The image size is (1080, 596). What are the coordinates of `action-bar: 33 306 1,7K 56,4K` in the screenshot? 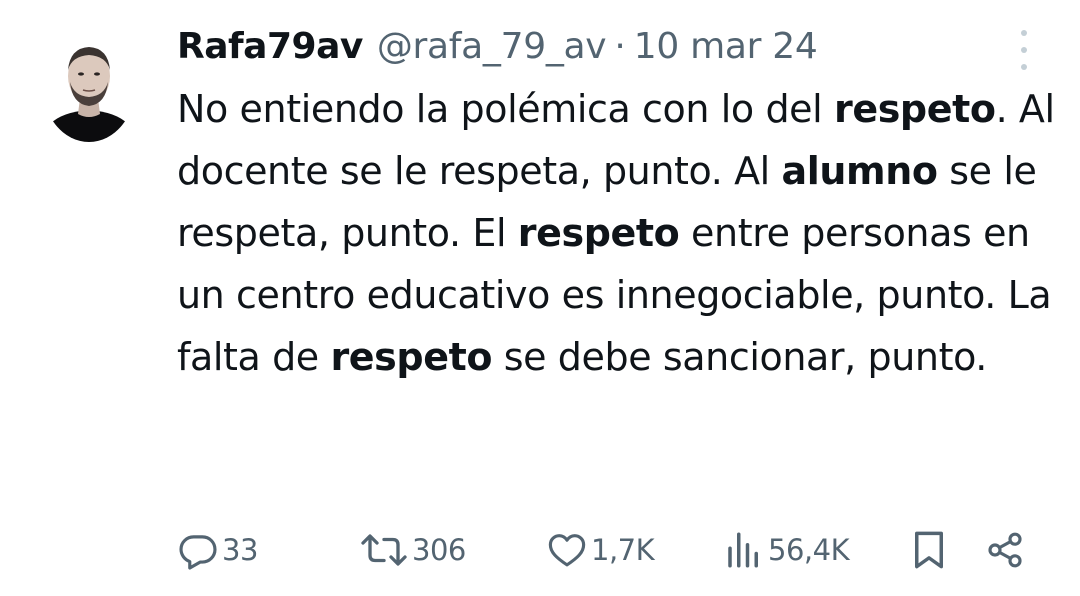 It's located at (607, 550).